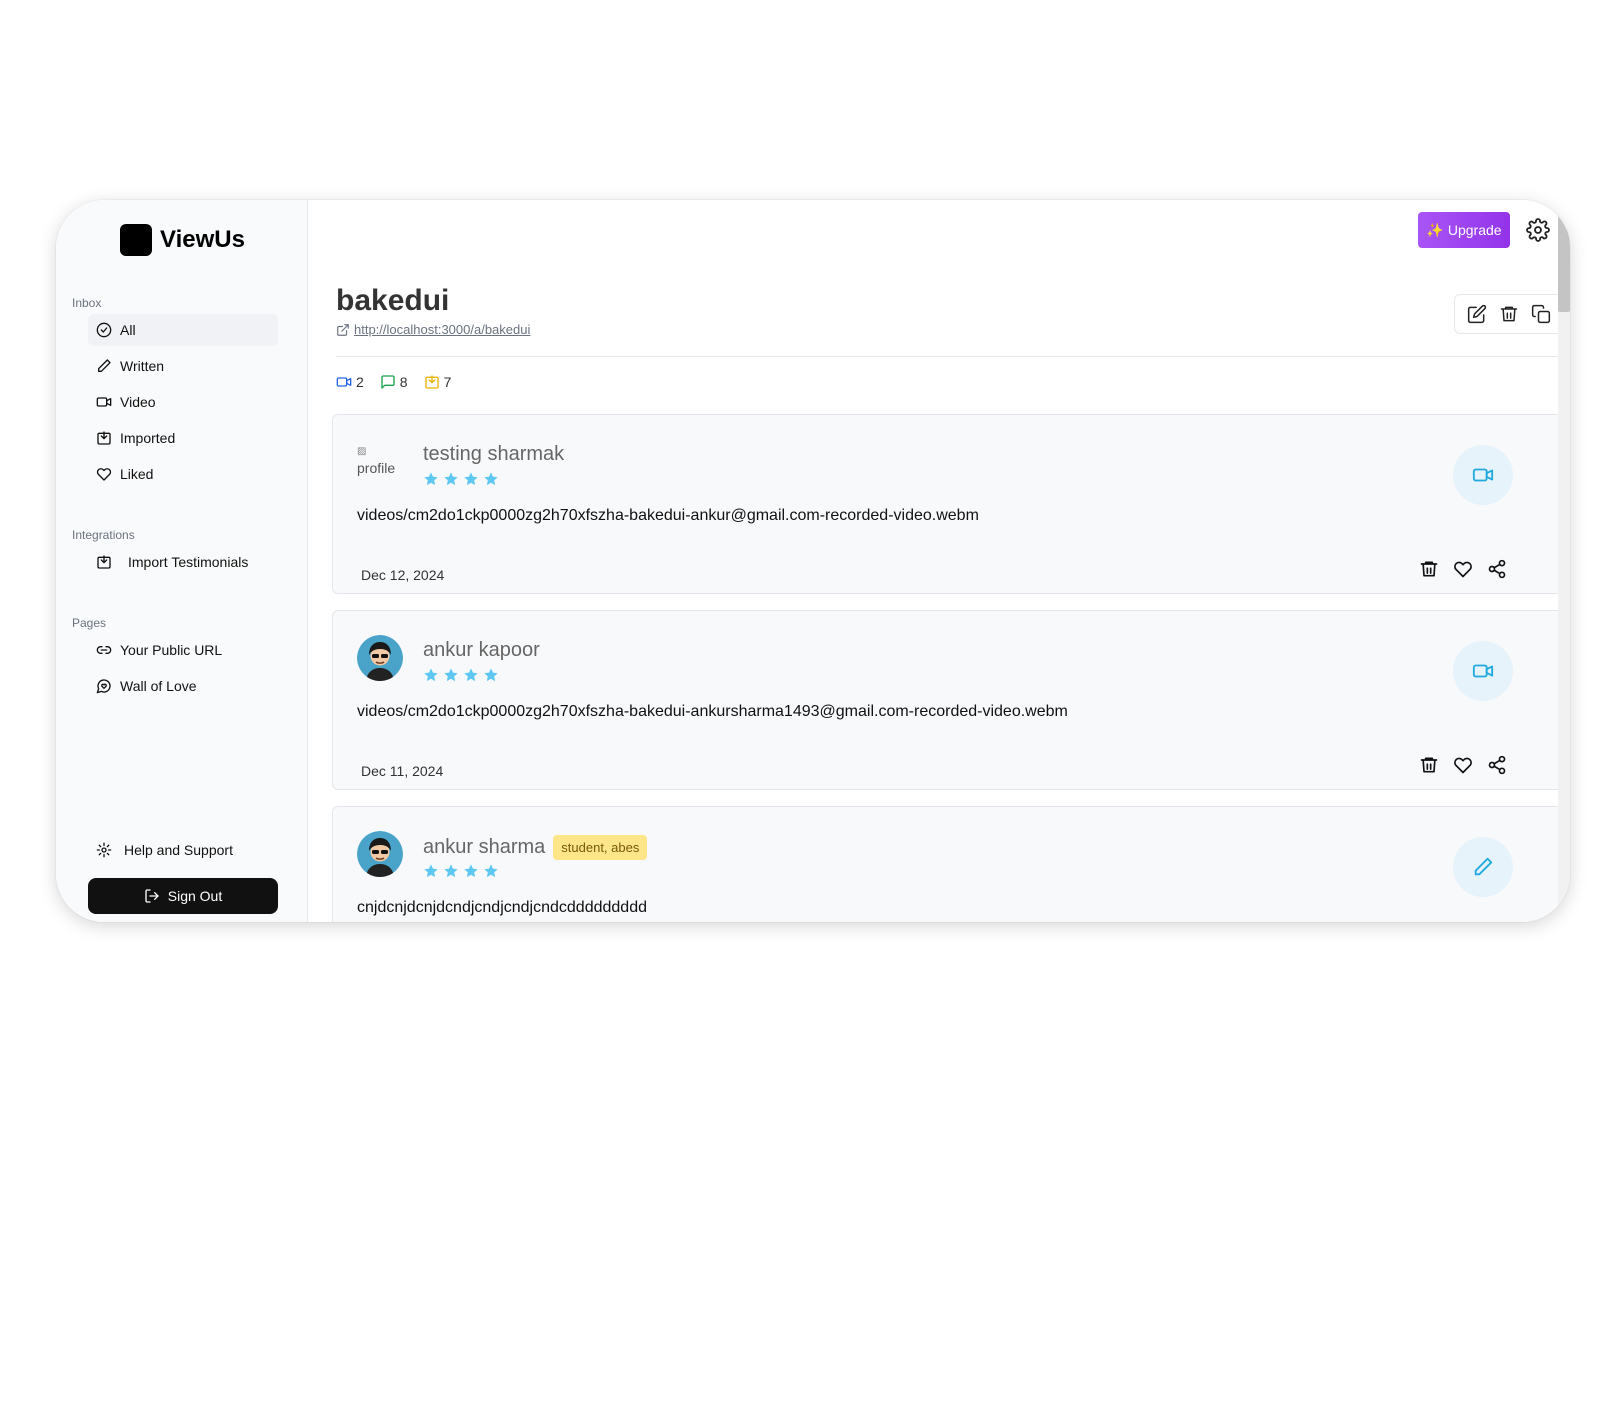  I want to click on imported-count-value: 7, so click(447, 382).